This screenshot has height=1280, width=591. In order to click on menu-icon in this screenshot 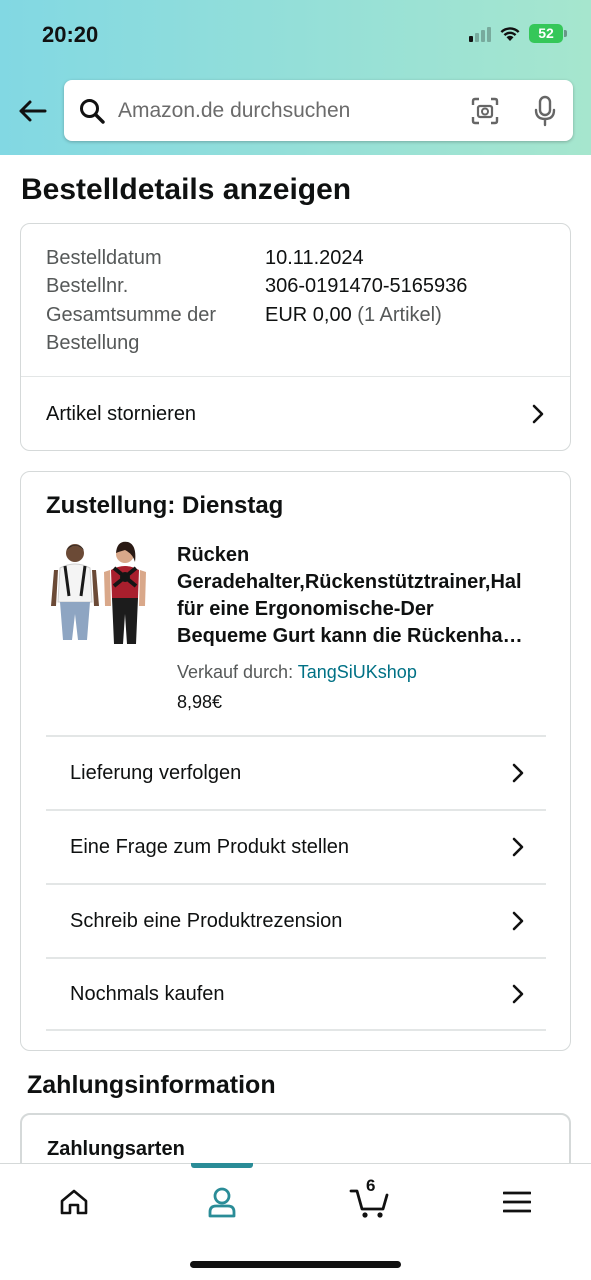, I will do `click(517, 1202)`.